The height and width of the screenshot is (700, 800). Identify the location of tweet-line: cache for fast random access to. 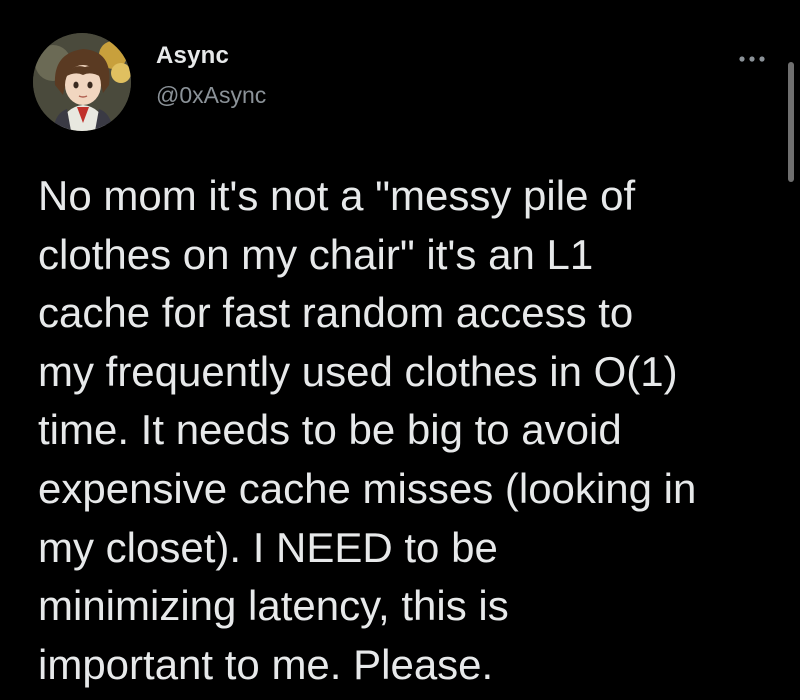
(336, 313).